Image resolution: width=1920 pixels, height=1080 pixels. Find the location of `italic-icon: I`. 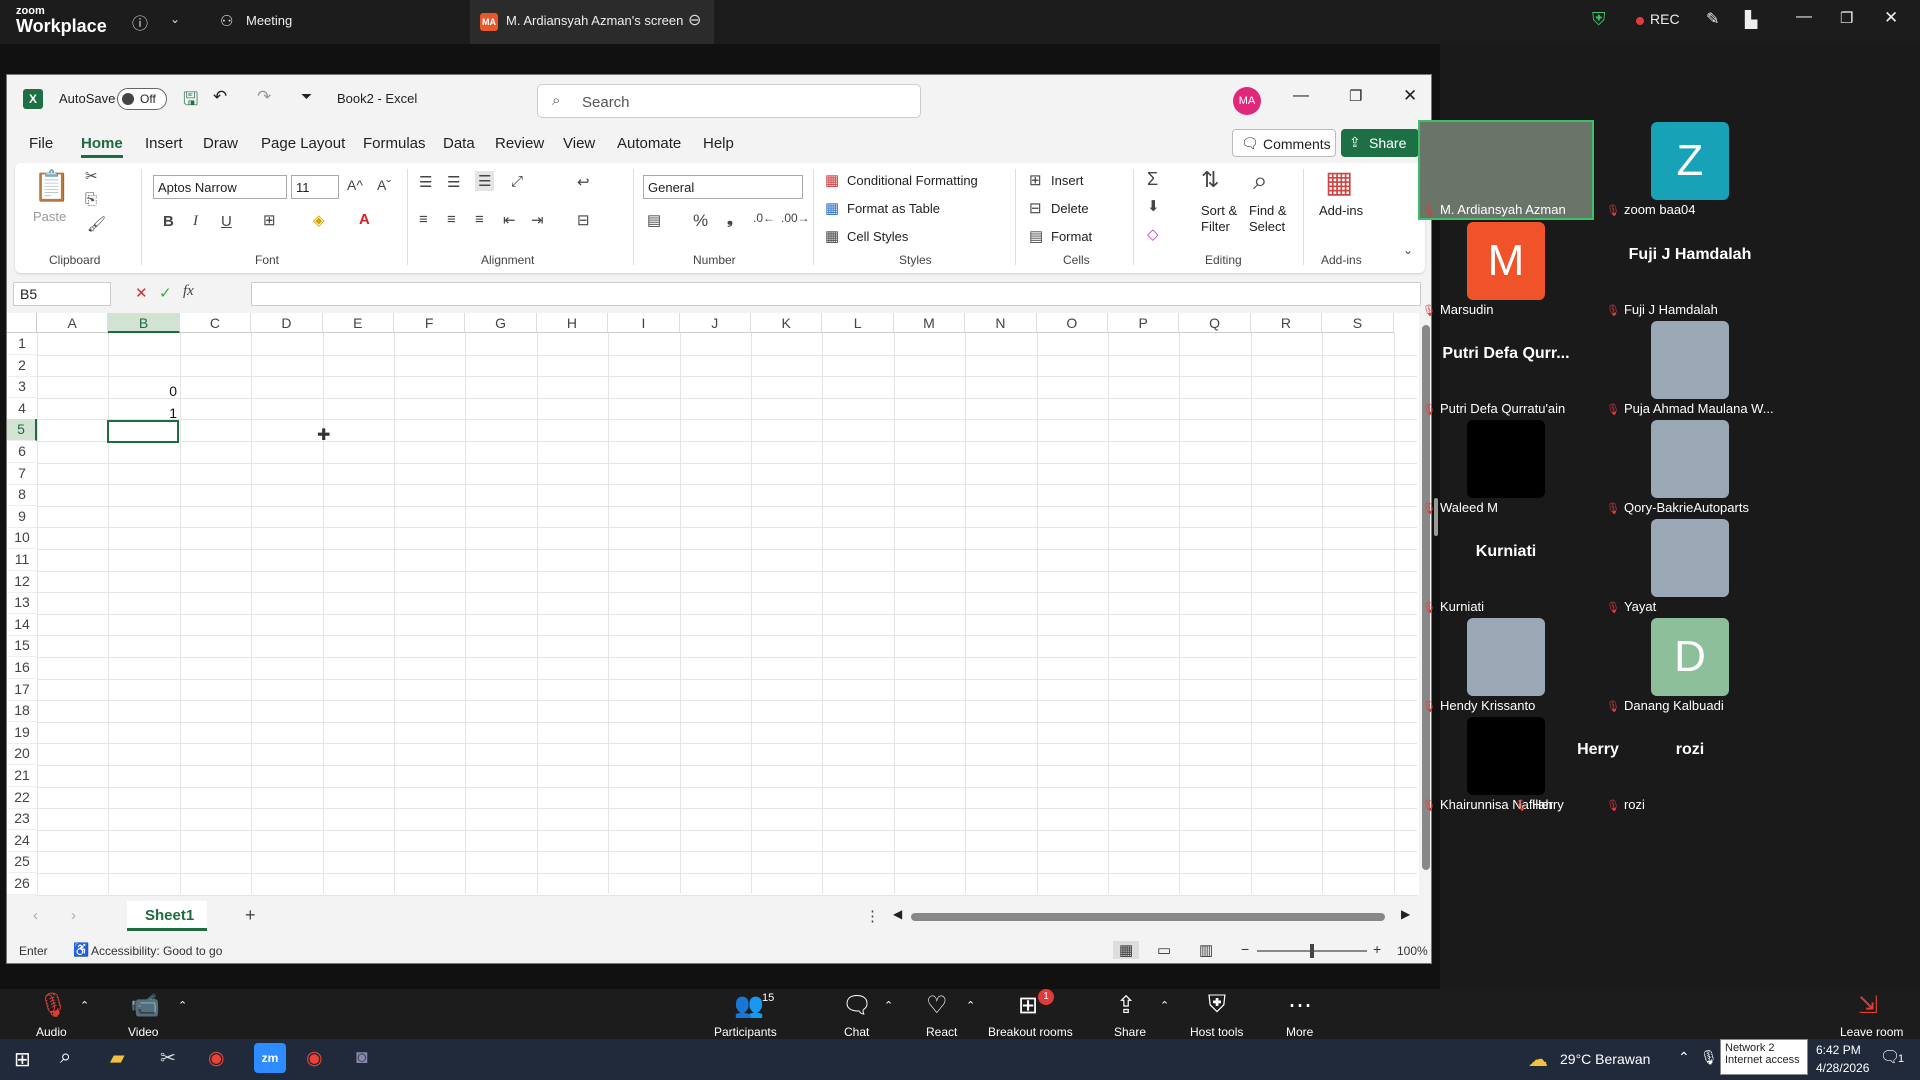

italic-icon: I is located at coordinates (195, 221).